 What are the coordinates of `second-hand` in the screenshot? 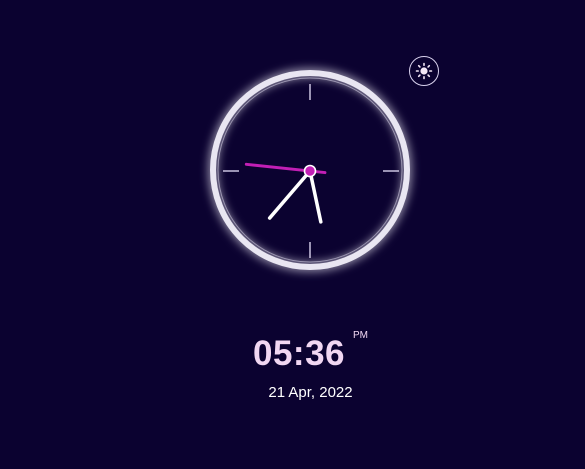 It's located at (285, 168).